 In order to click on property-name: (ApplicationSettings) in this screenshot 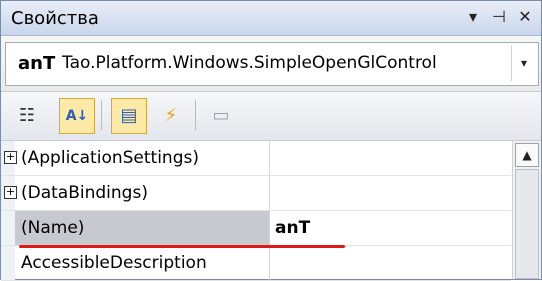, I will do `click(110, 158)`.